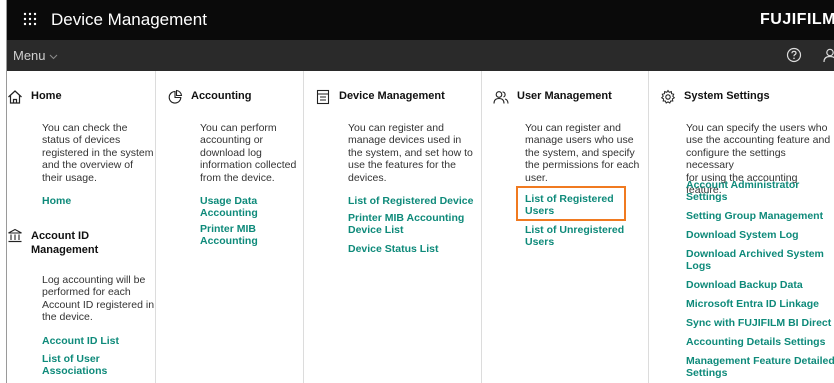  Describe the element at coordinates (46, 96) in the screenshot. I see `section-title: Home` at that location.